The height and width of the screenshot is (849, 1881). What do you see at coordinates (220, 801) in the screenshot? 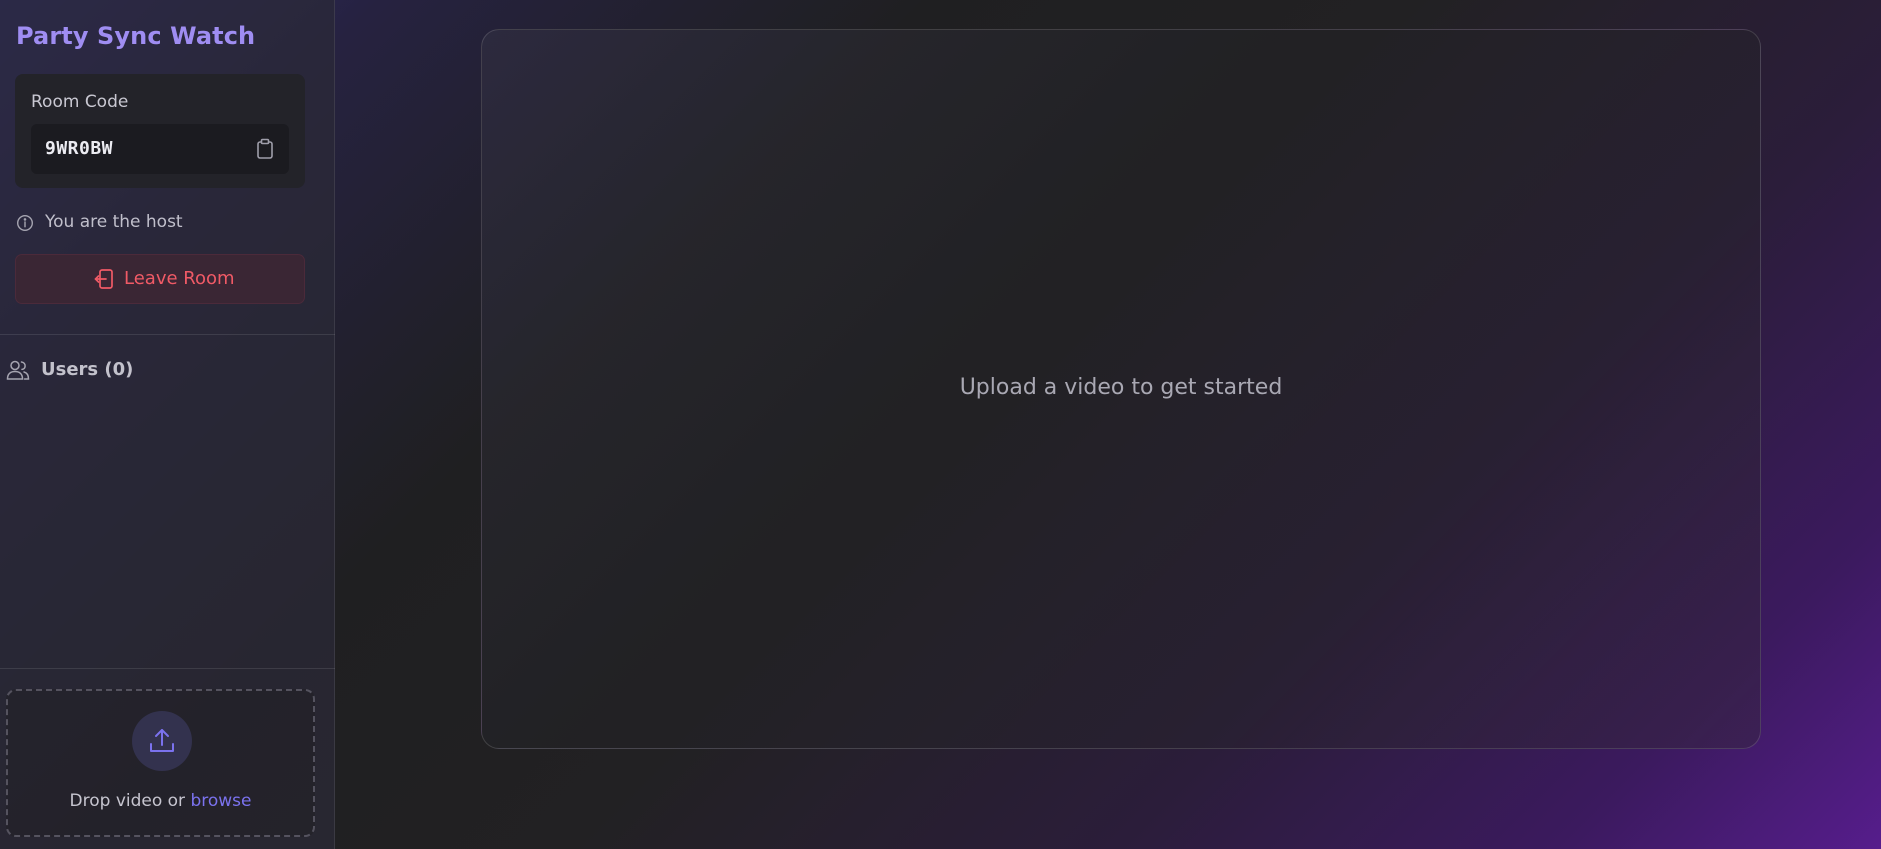
I see `browse-link: browse` at bounding box center [220, 801].